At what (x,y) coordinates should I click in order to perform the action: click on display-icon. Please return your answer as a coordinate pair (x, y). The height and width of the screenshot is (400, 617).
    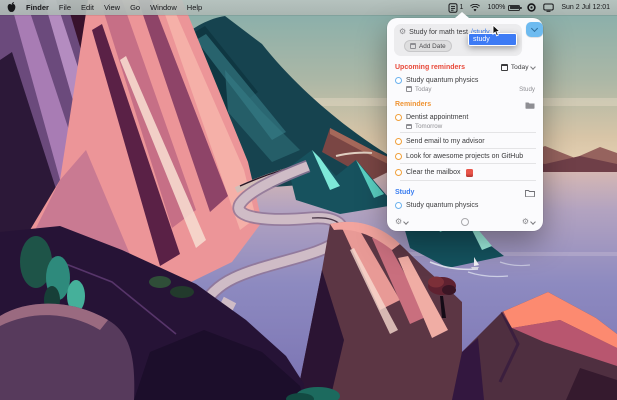
    Looking at the image, I should click on (549, 7).